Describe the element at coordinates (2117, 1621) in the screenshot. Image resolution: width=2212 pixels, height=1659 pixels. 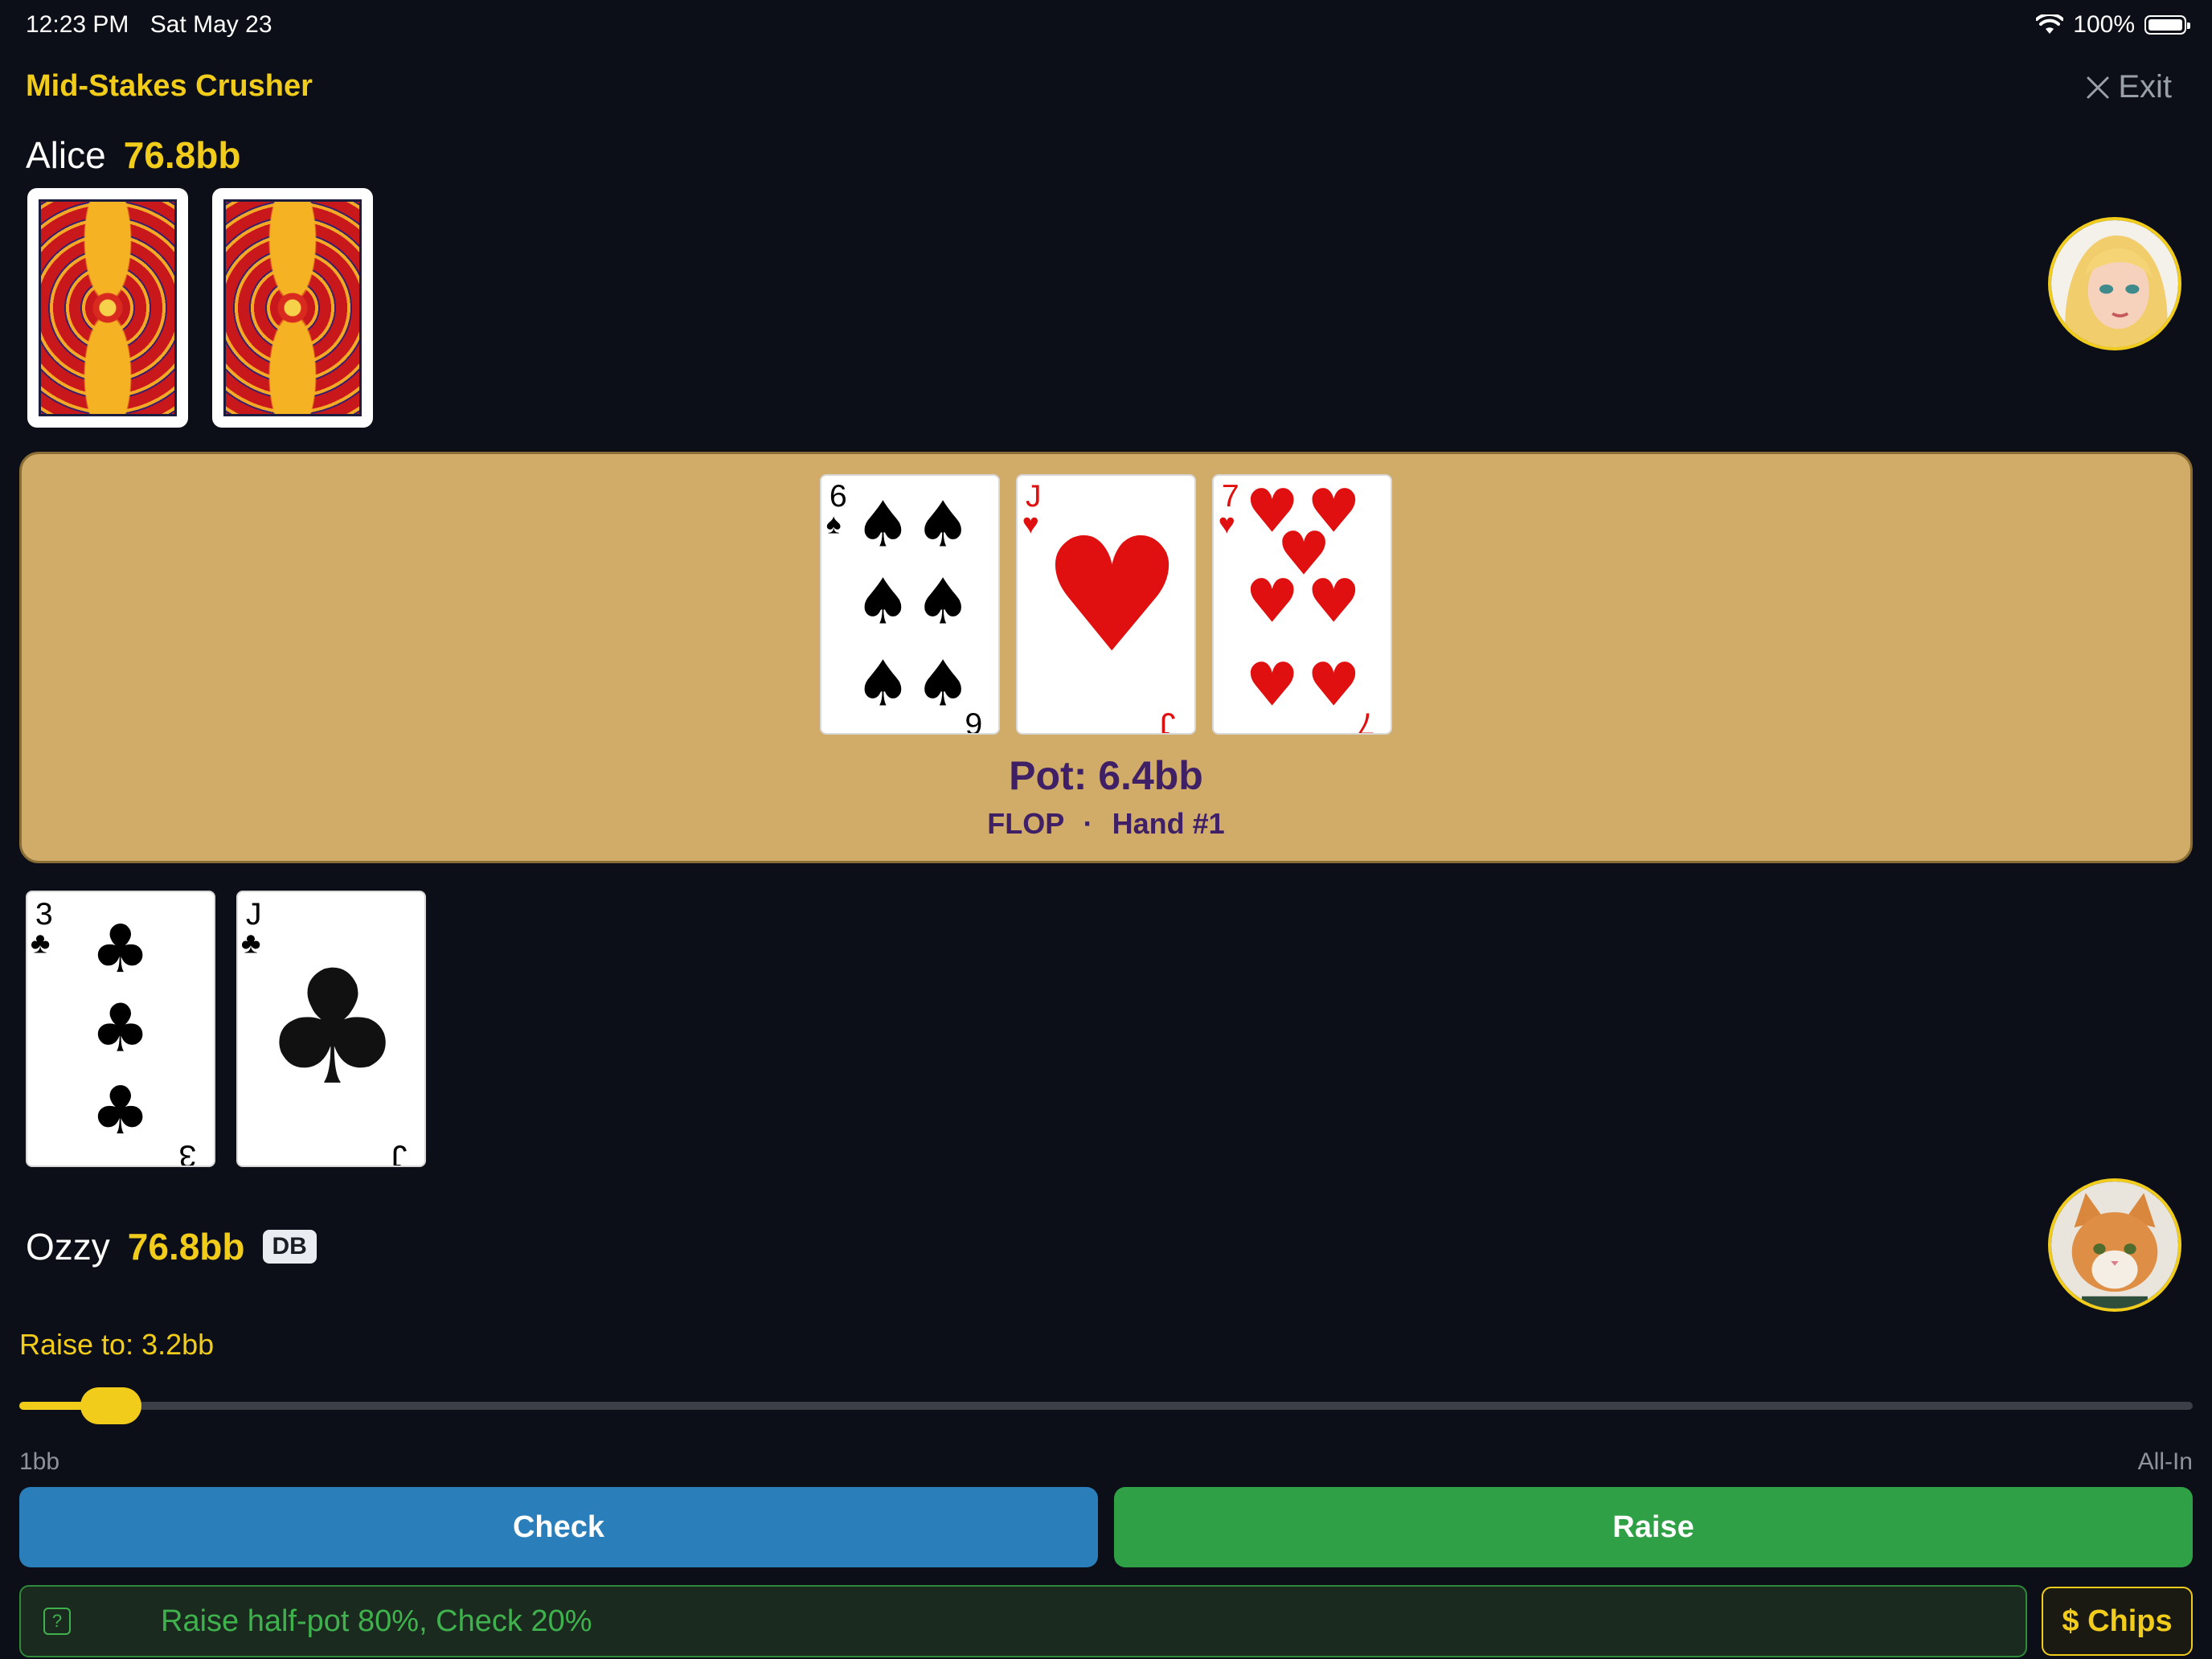
I see `chips-button: $ Chips` at that location.